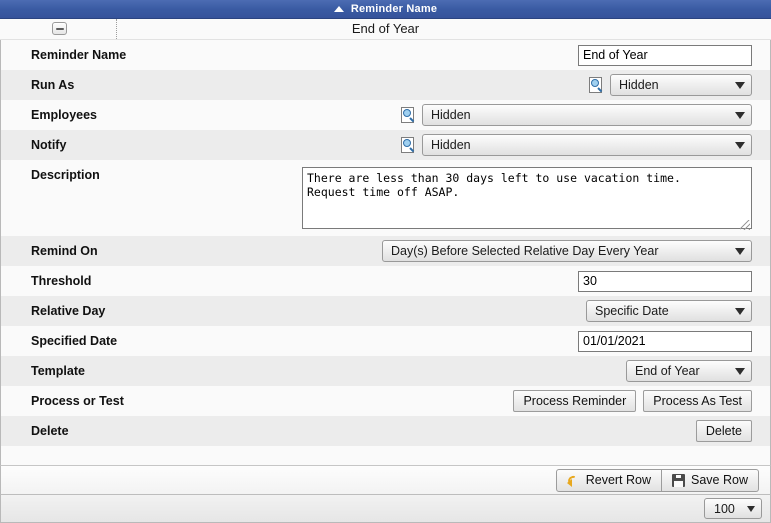 The width and height of the screenshot is (771, 523). Describe the element at coordinates (665, 341) in the screenshot. I see `specified-date-input` at that location.